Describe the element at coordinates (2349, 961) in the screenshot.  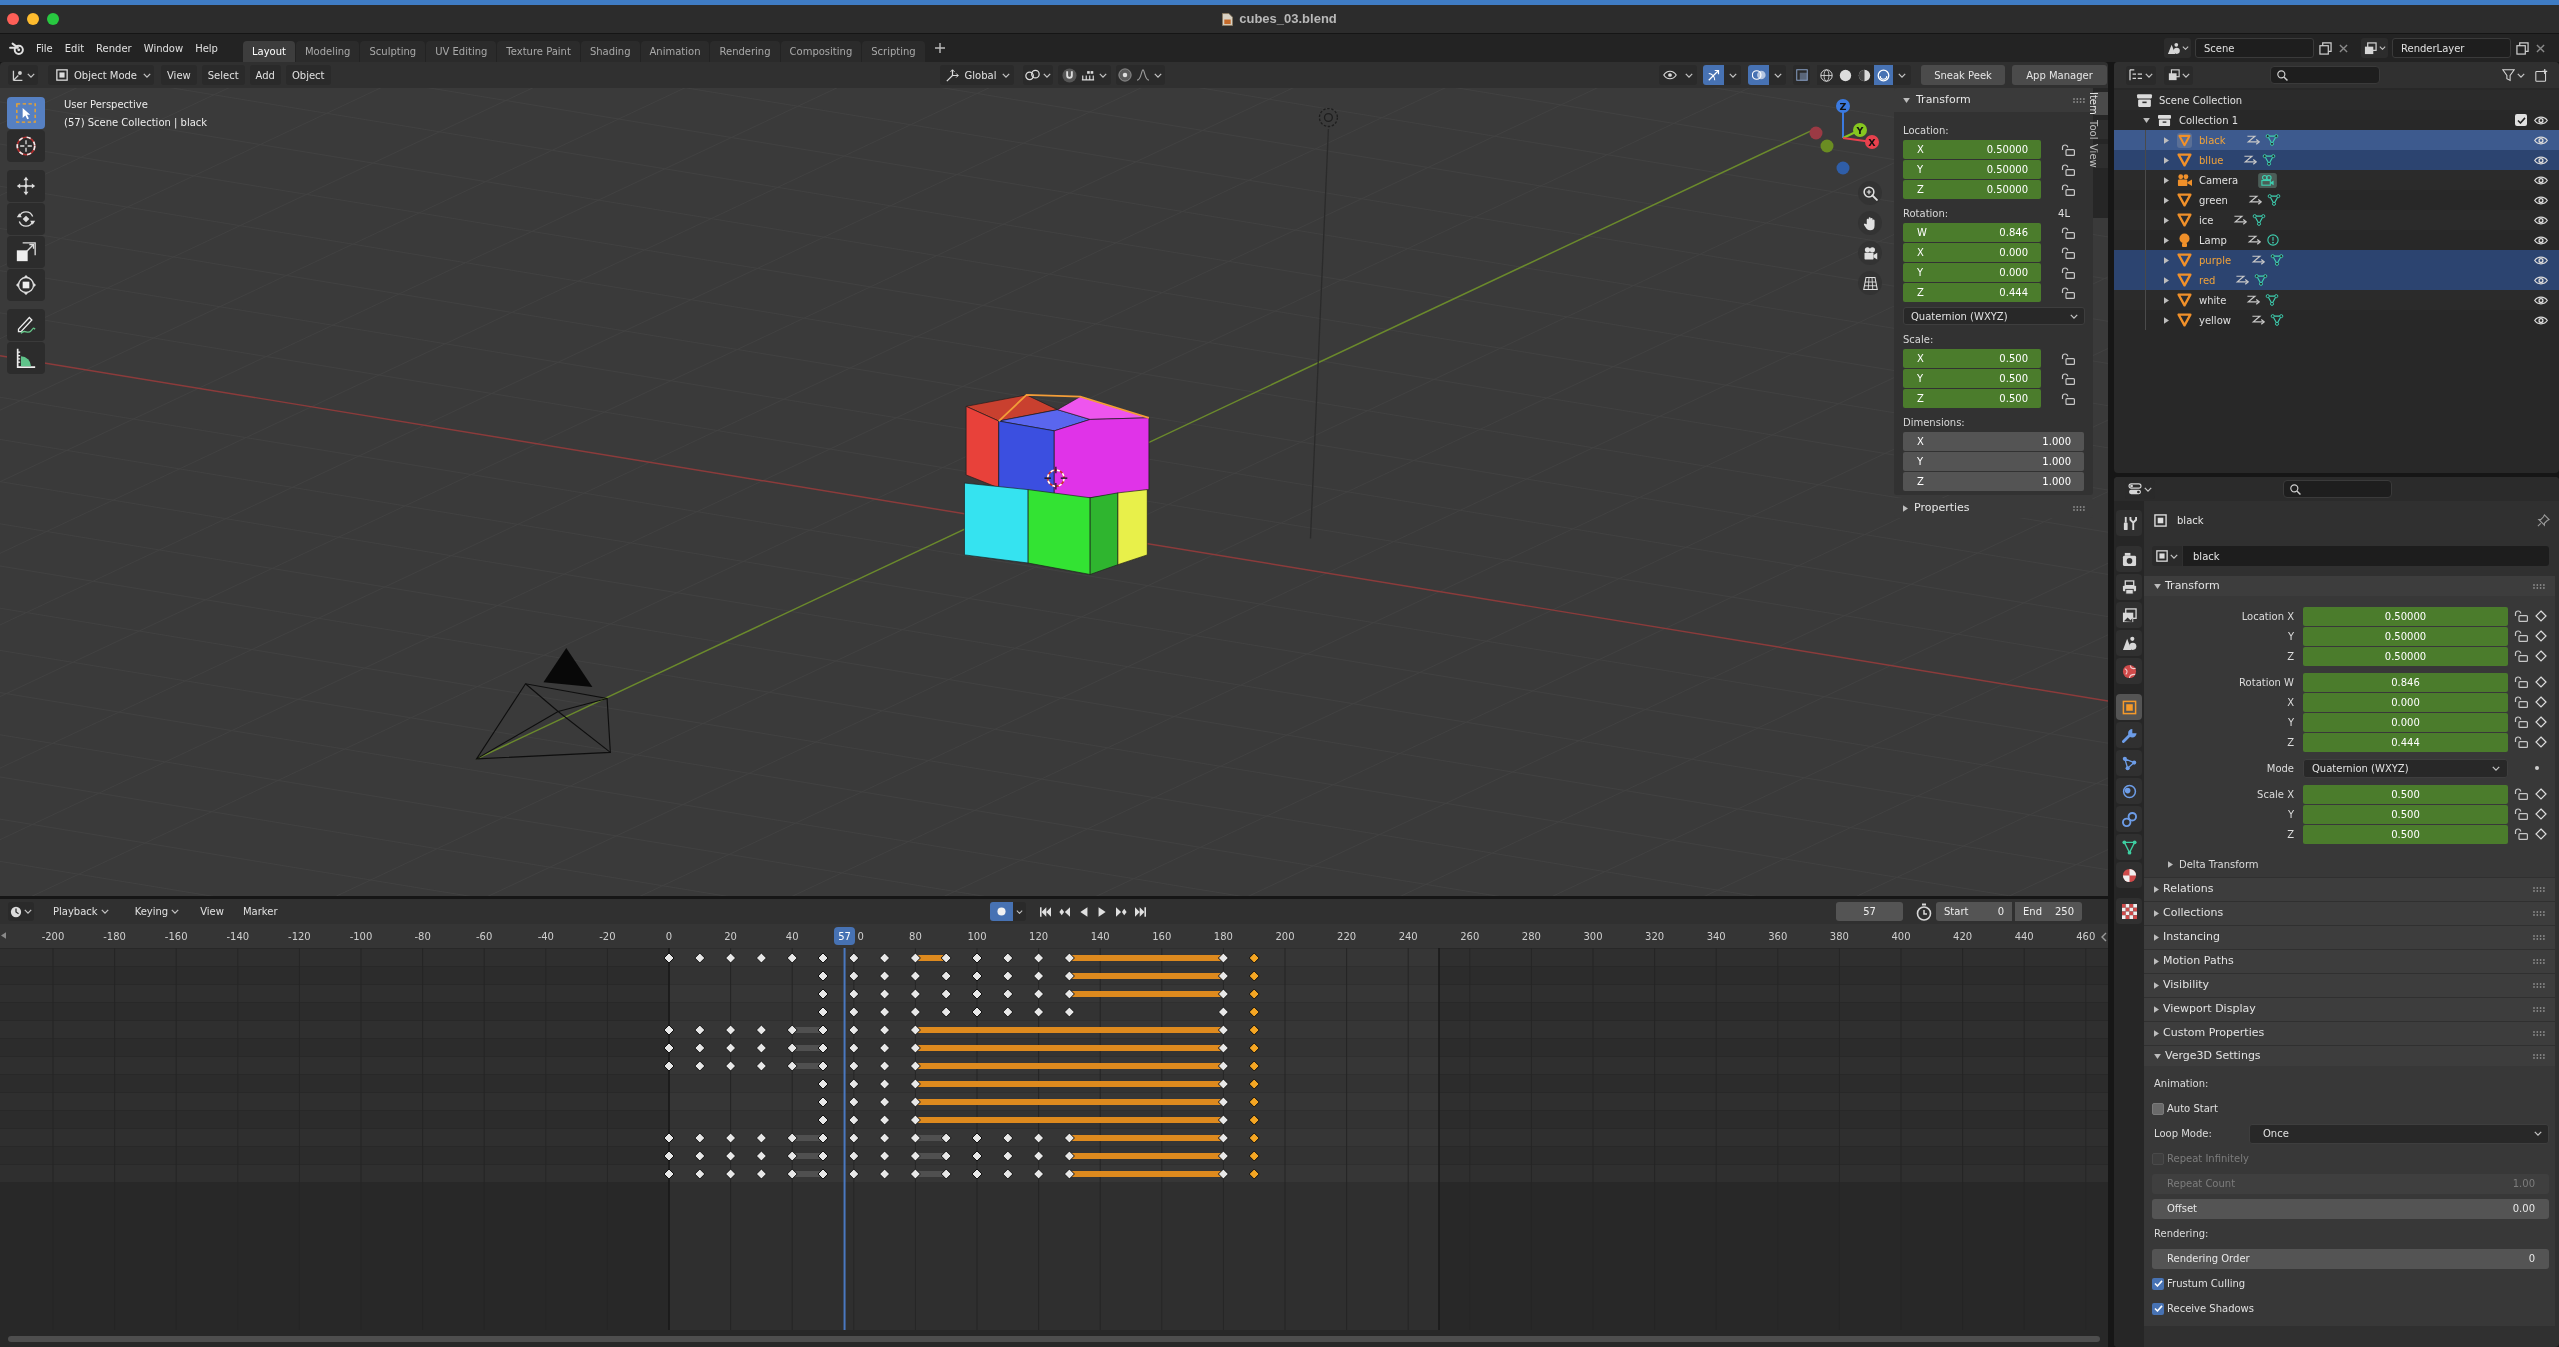
I see `panel-header: Motion Paths` at that location.